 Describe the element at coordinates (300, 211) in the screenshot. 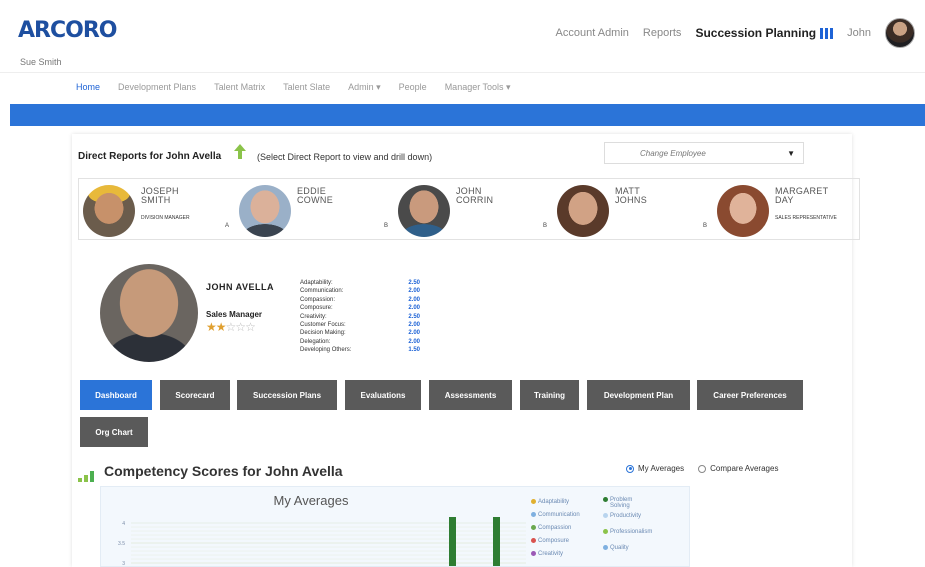

I see `direct-report-card: A EDDIE COWNE` at that location.